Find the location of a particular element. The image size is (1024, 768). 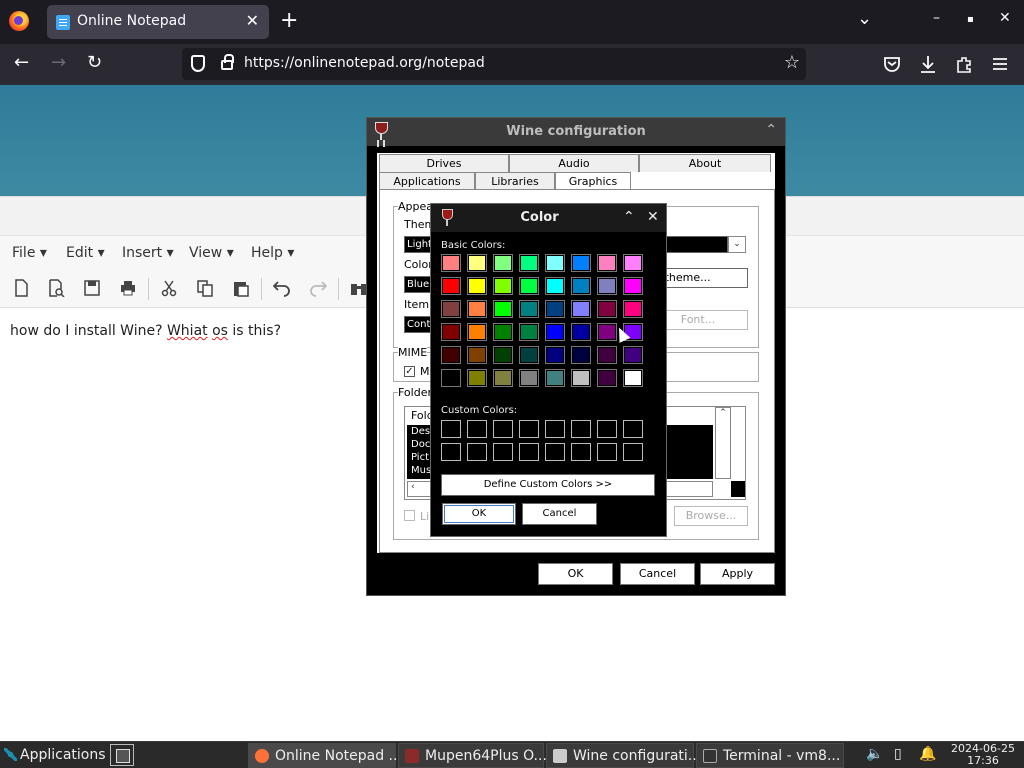

wine-cancel-button: Cancel is located at coordinates (657, 574).